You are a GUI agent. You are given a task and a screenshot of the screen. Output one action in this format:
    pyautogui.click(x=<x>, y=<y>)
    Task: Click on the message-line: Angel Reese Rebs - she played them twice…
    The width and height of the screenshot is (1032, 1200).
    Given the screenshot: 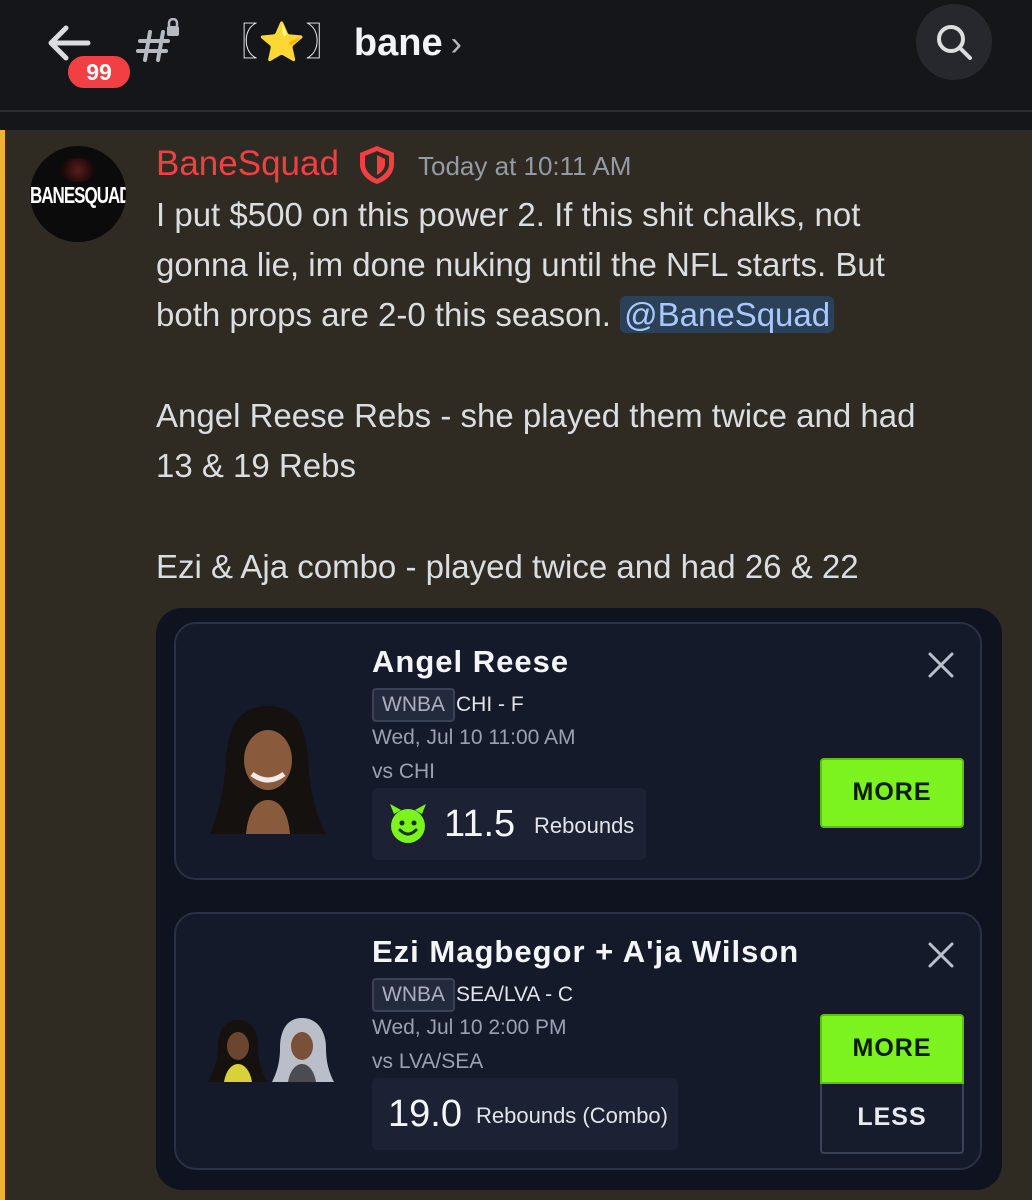 What is the action you would take?
    pyautogui.click(x=536, y=415)
    